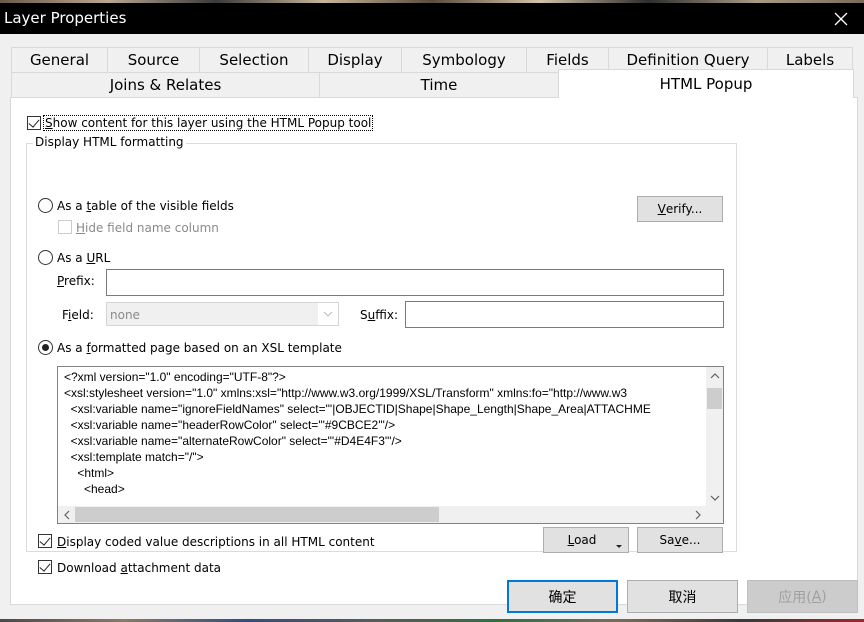 Image resolution: width=864 pixels, height=622 pixels. Describe the element at coordinates (65, 18) in the screenshot. I see `window-title: Layer Properties` at that location.